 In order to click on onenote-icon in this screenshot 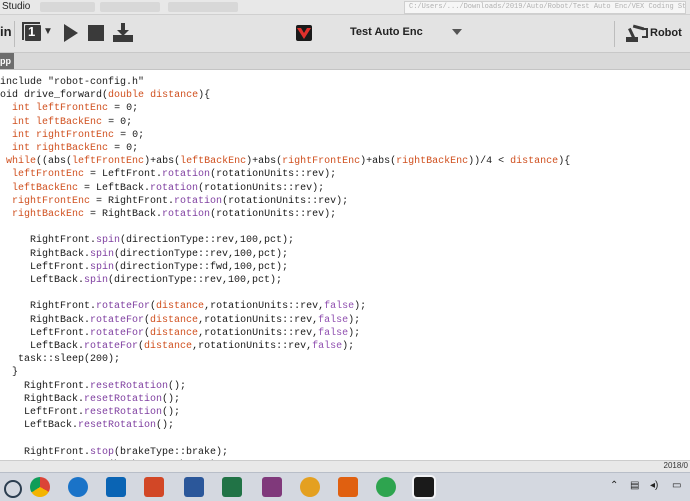, I will do `click(272, 487)`.